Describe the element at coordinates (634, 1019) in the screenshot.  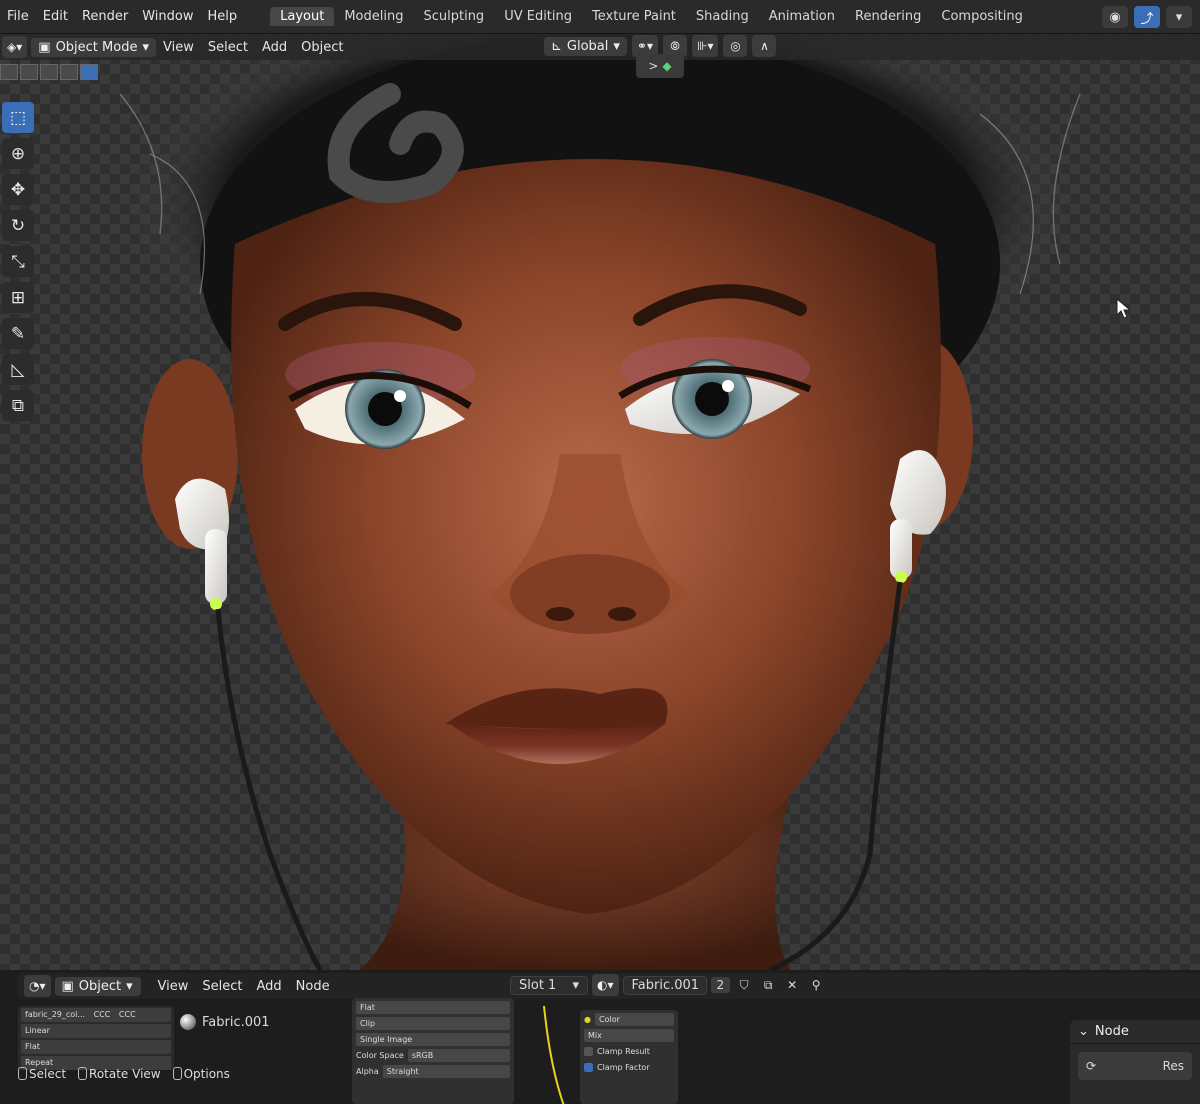
I see `mix-output-field: Color` at that location.